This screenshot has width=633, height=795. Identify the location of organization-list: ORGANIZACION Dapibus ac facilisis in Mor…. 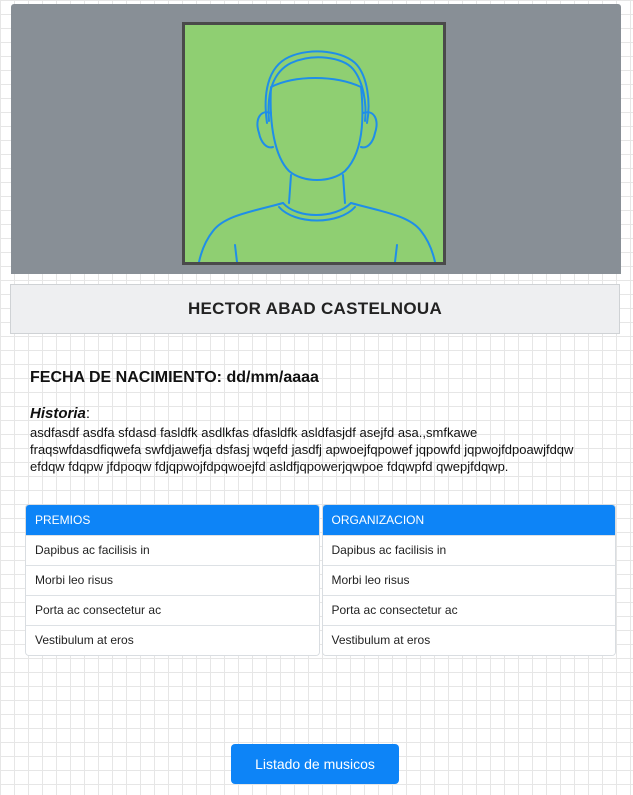
(468, 580).